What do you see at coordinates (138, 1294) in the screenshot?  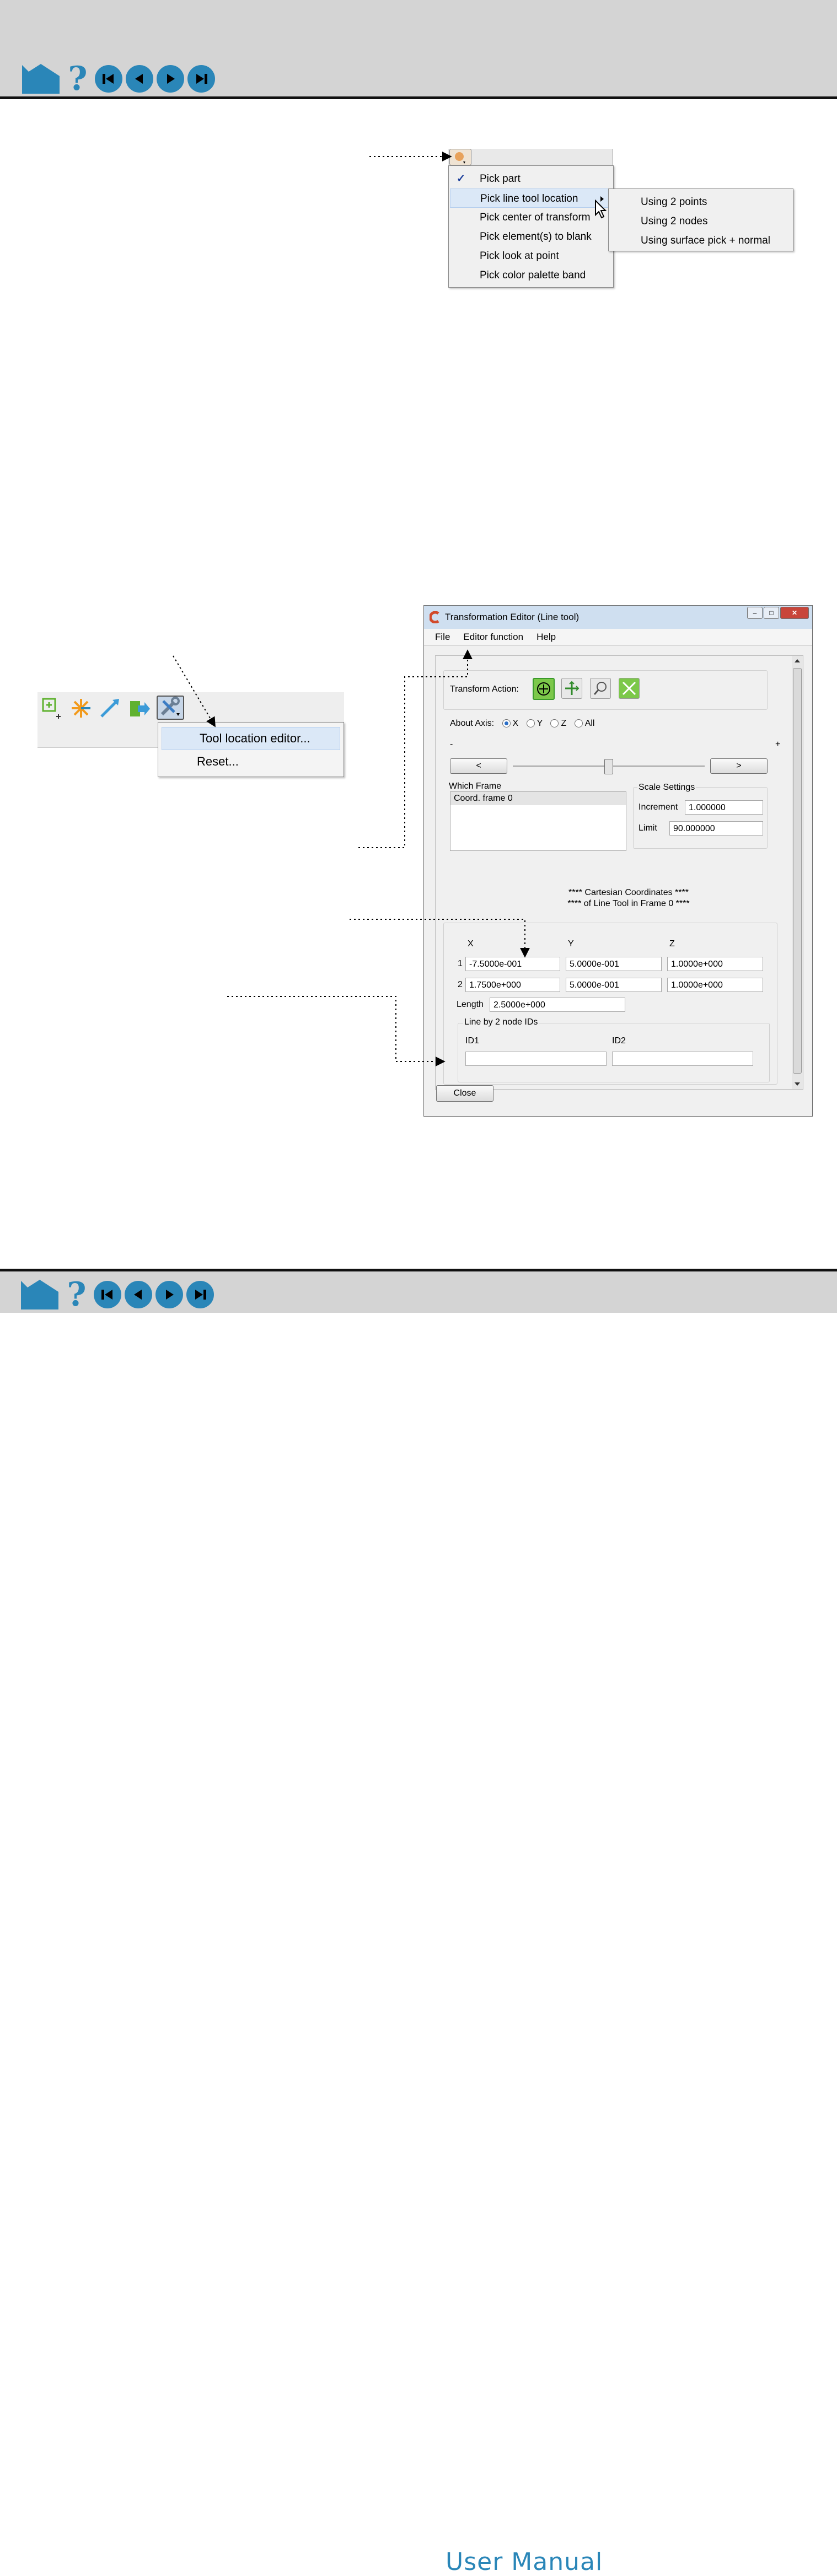 I see `previous-page-icon` at bounding box center [138, 1294].